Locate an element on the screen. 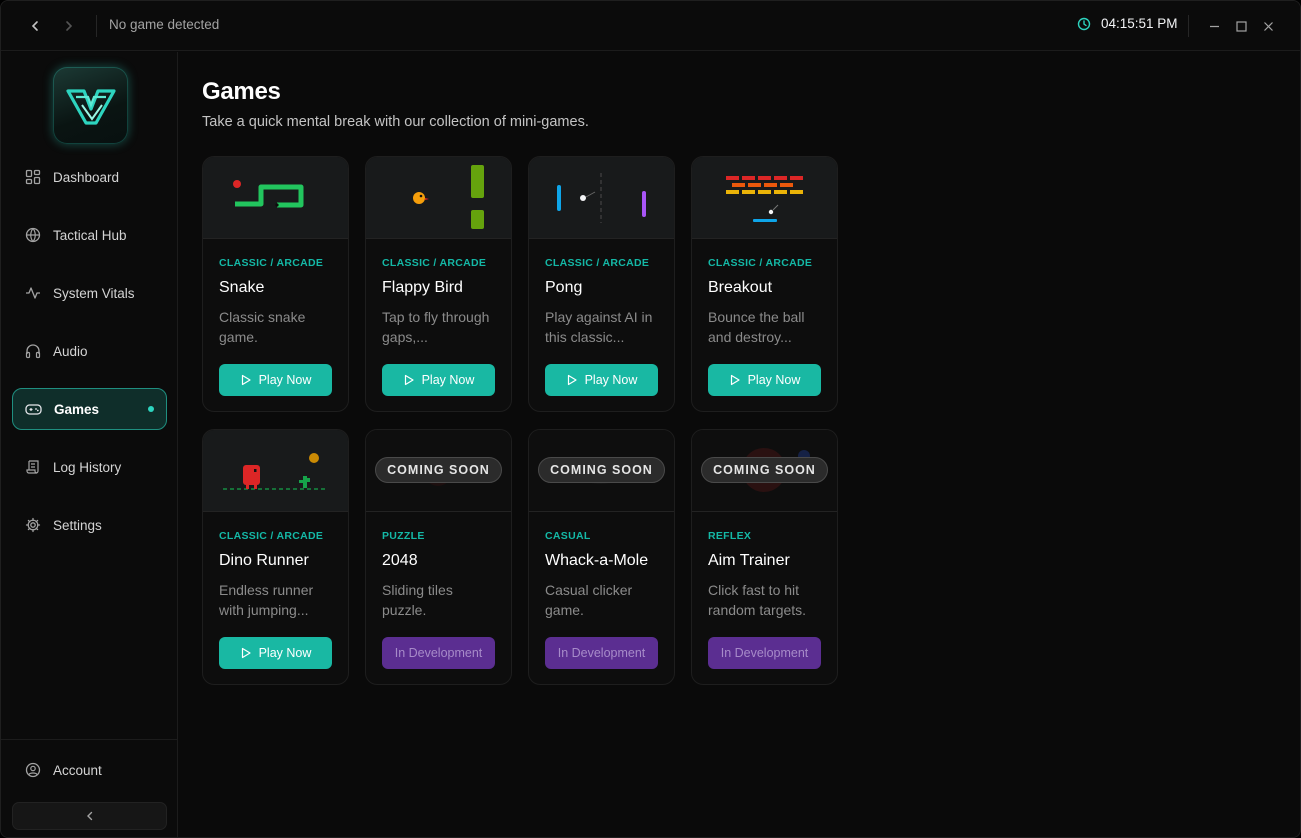  minimize-button is located at coordinates (1214, 26).